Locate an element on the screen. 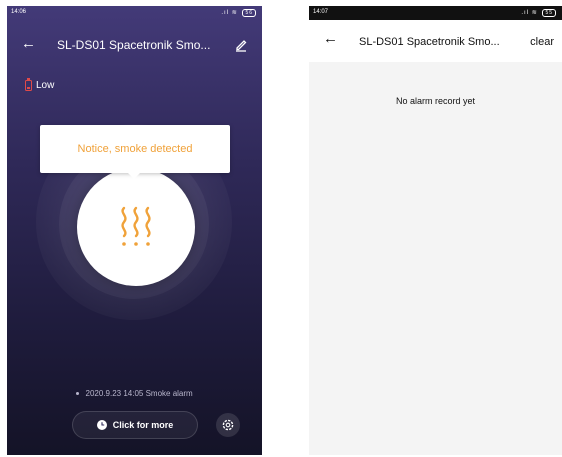 Image resolution: width=562 pixels, height=457 pixels. status-icons: .ıl ≋ 55 is located at coordinates (538, 13).